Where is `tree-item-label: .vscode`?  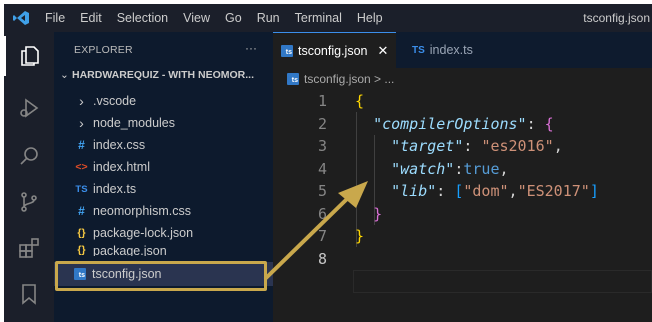
tree-item-label: .vscode is located at coordinates (115, 101).